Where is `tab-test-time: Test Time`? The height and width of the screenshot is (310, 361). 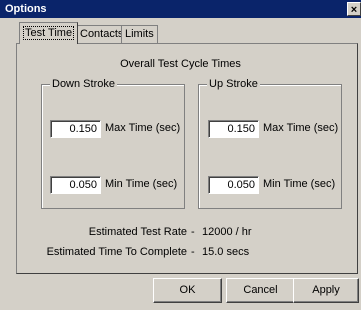
tab-test-time: Test Time is located at coordinates (49, 33).